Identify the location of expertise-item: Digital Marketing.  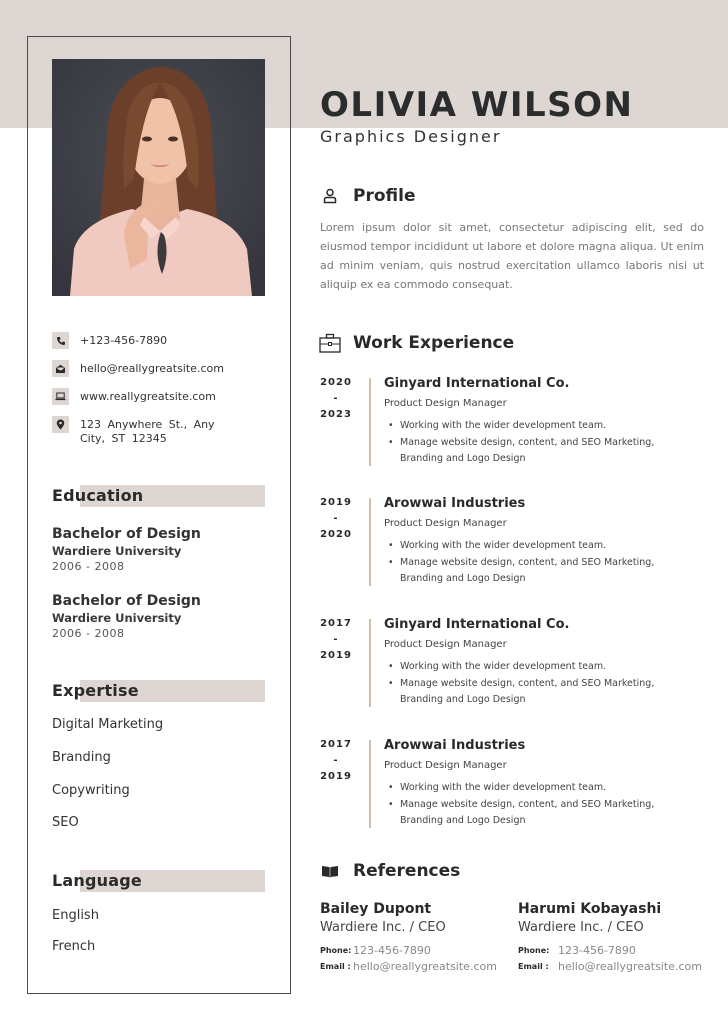
(108, 724).